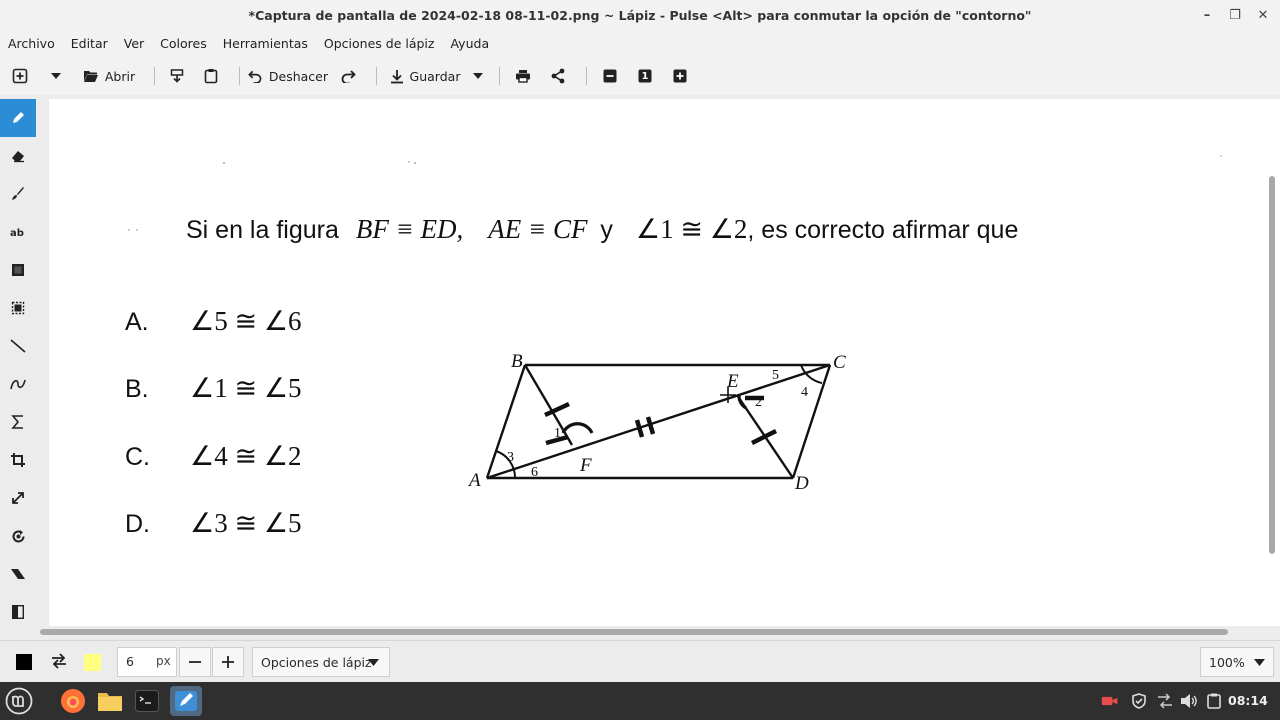 The width and height of the screenshot is (1280, 720). I want to click on swap-icon, so click(59, 661).